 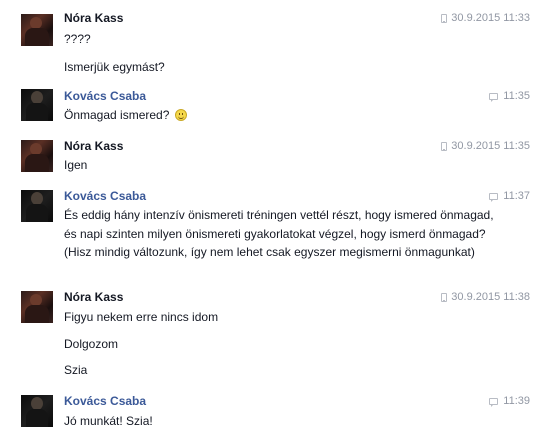 I want to click on message-meta: 30.9.2015 11:33, so click(x=485, y=18).